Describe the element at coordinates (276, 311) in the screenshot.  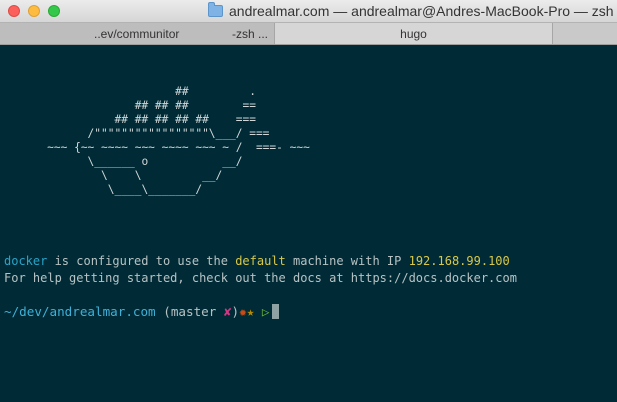
I see `text-cursor` at that location.